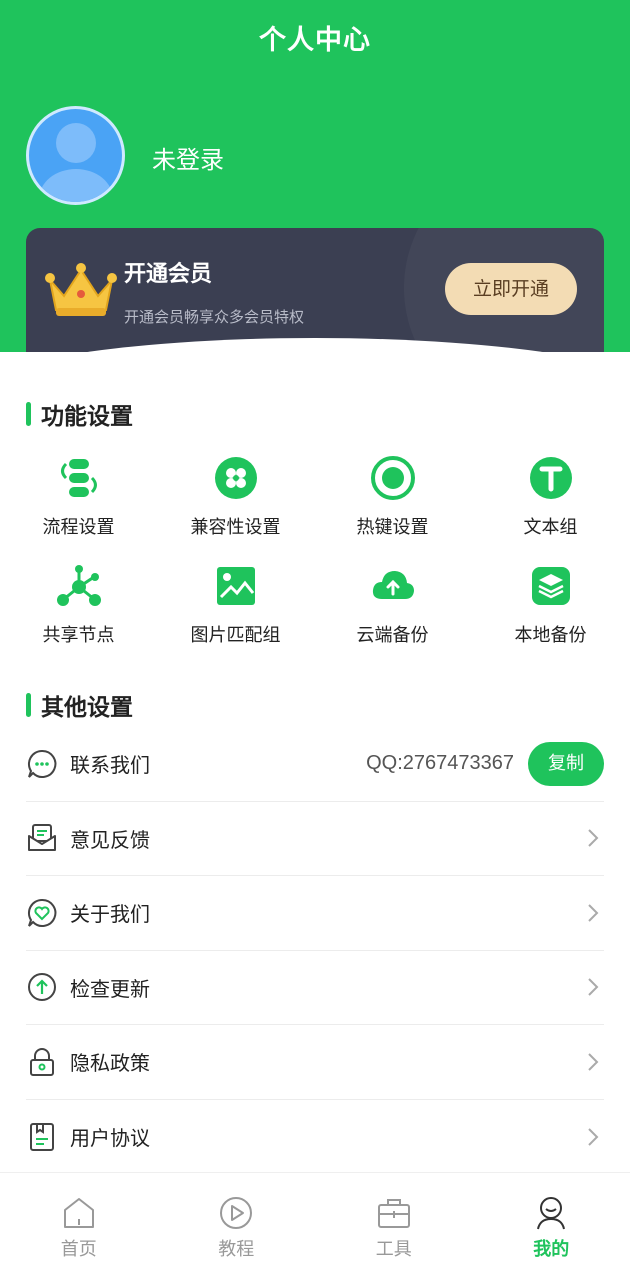 This screenshot has width=630, height=1280. I want to click on grid-item-share-node: 共享节点, so click(78, 605).